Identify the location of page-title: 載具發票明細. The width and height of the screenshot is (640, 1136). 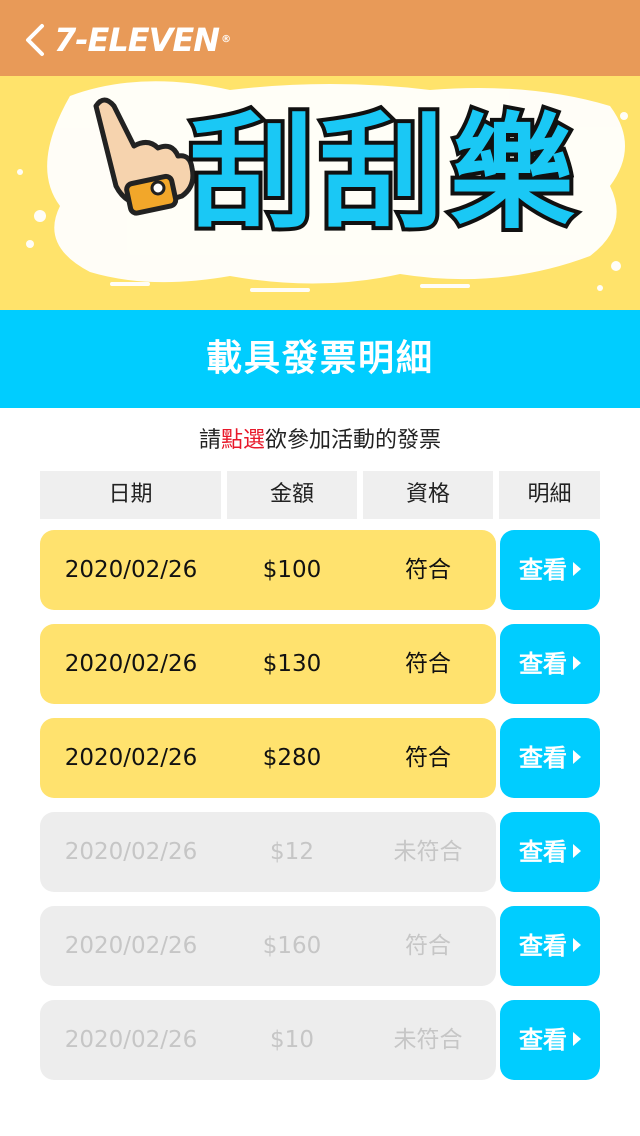
(319, 358).